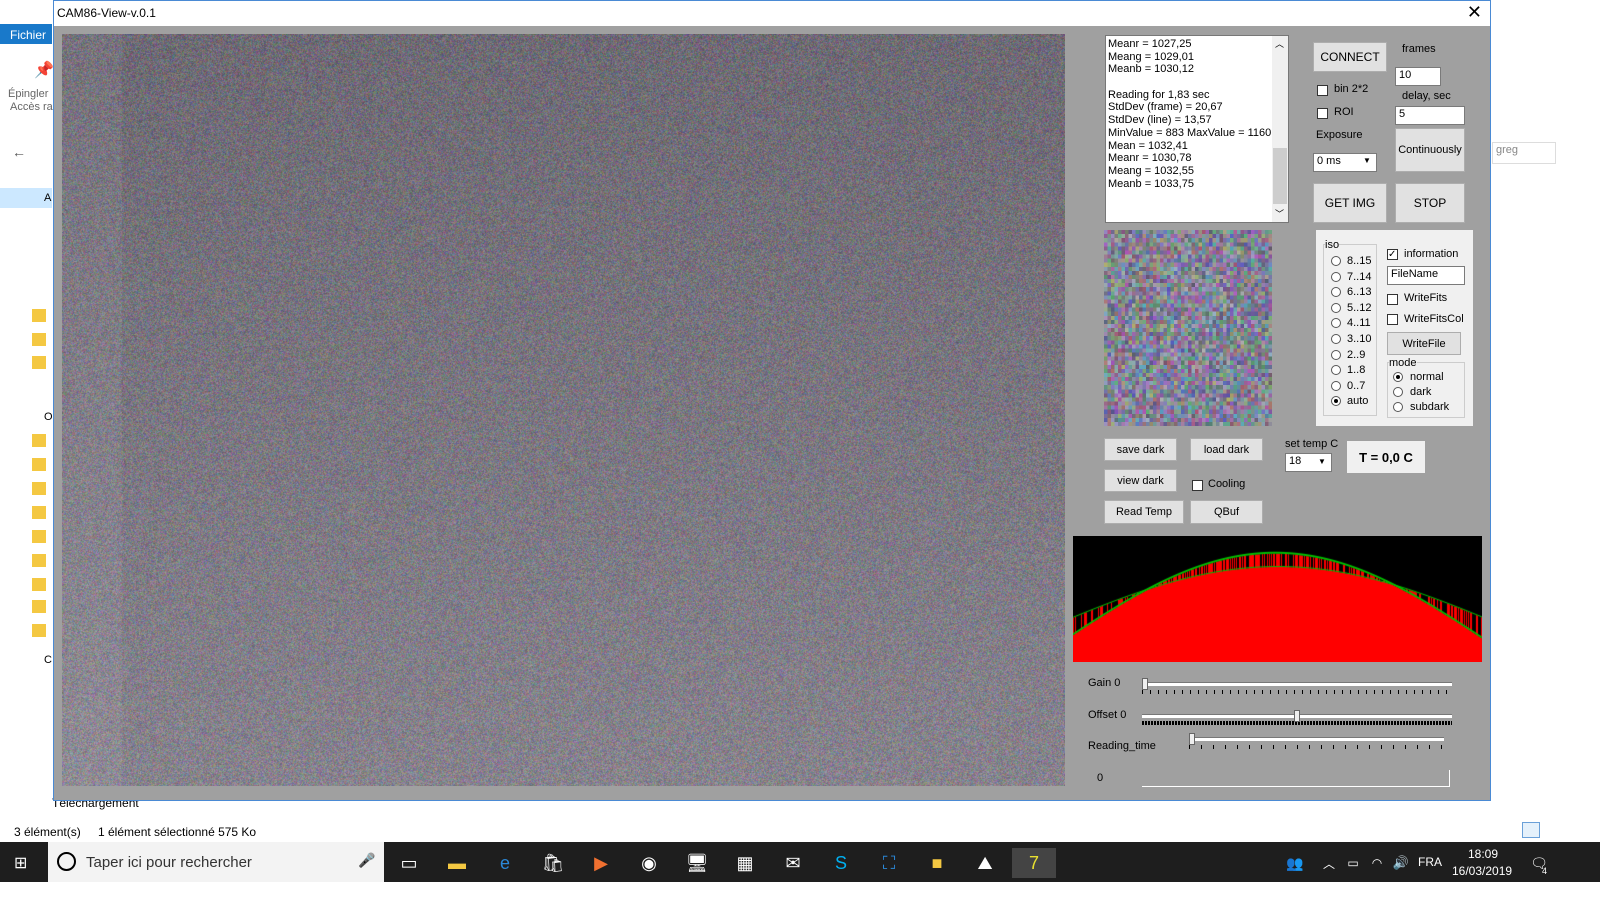 This screenshot has height=900, width=1600. I want to click on media-icon: ▶, so click(601, 863).